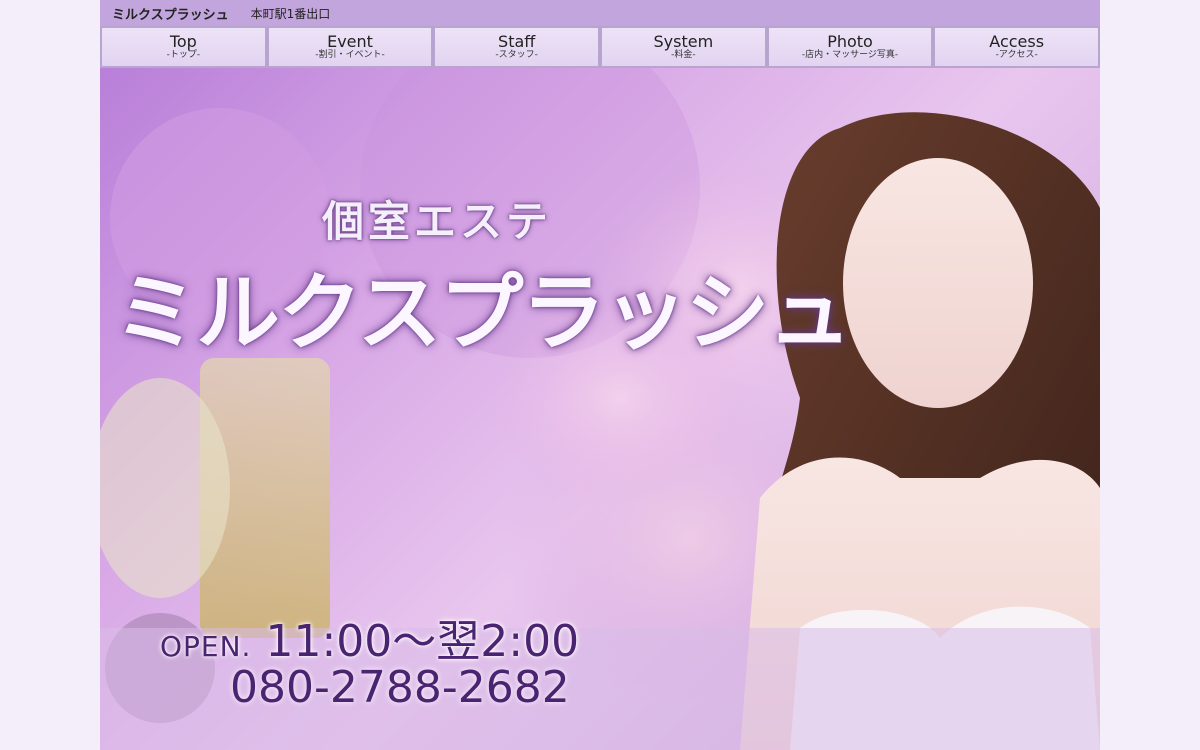 The height and width of the screenshot is (750, 1200). I want to click on nav-event: Event -割引・イベント-, so click(350, 47).